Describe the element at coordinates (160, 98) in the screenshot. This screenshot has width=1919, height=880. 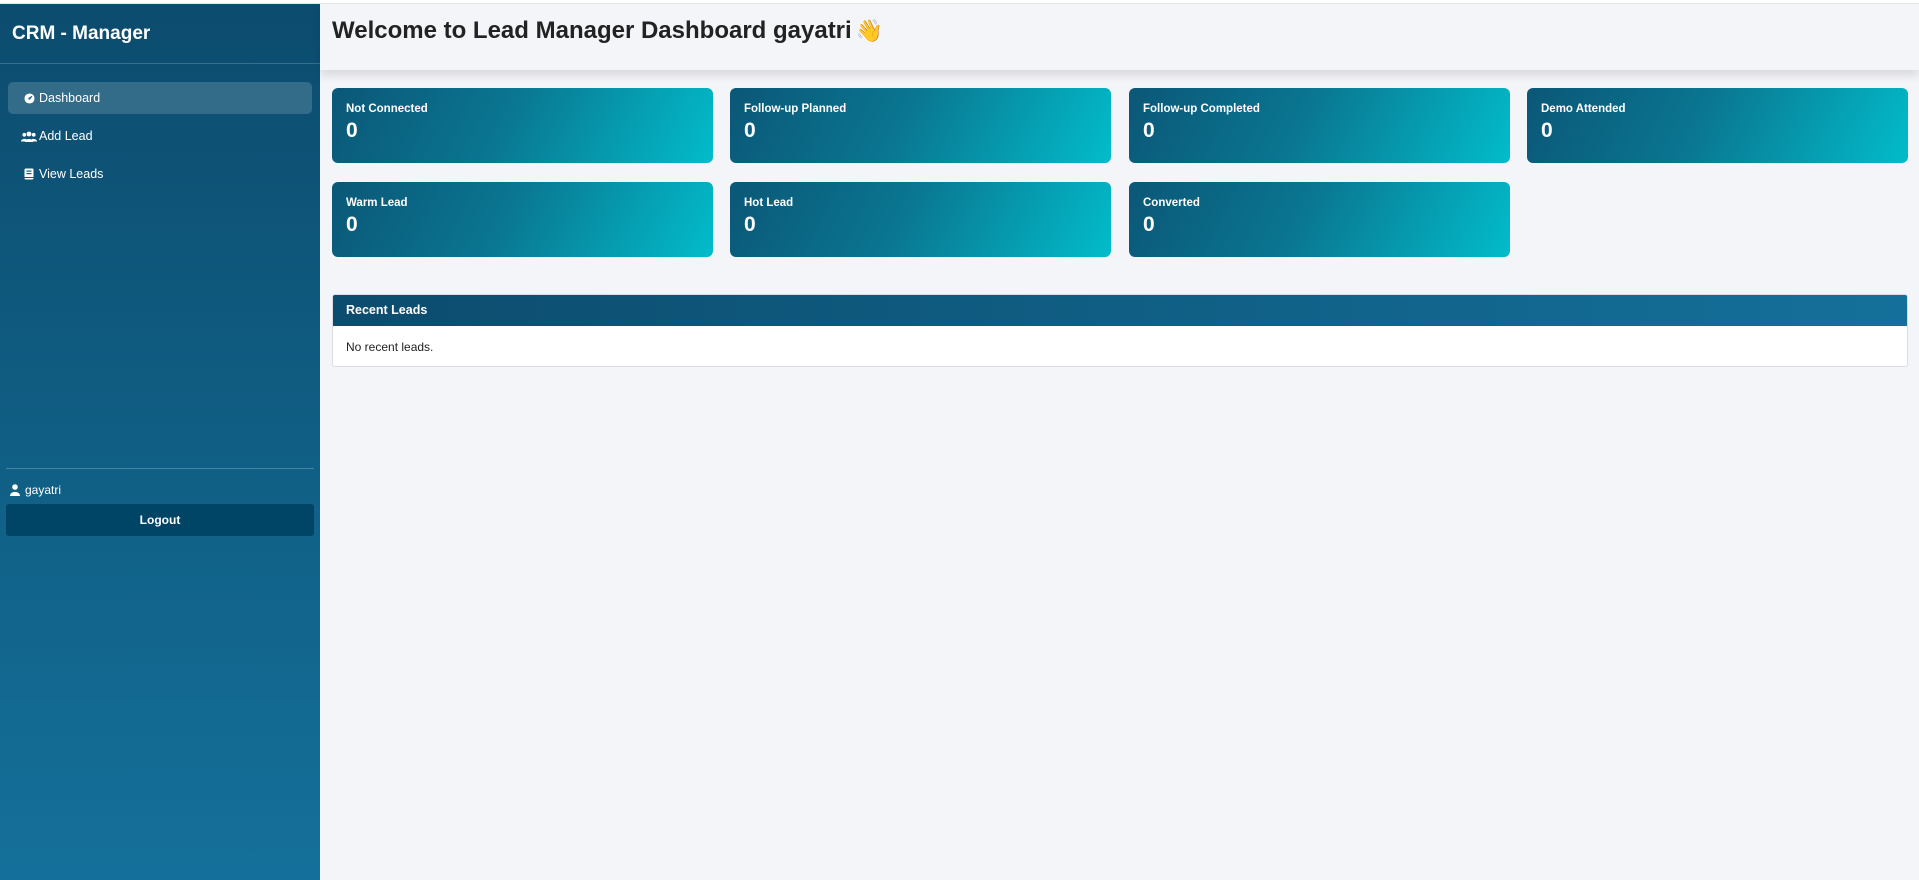
I see `sidebar-item-dashboard: Dashboard` at that location.